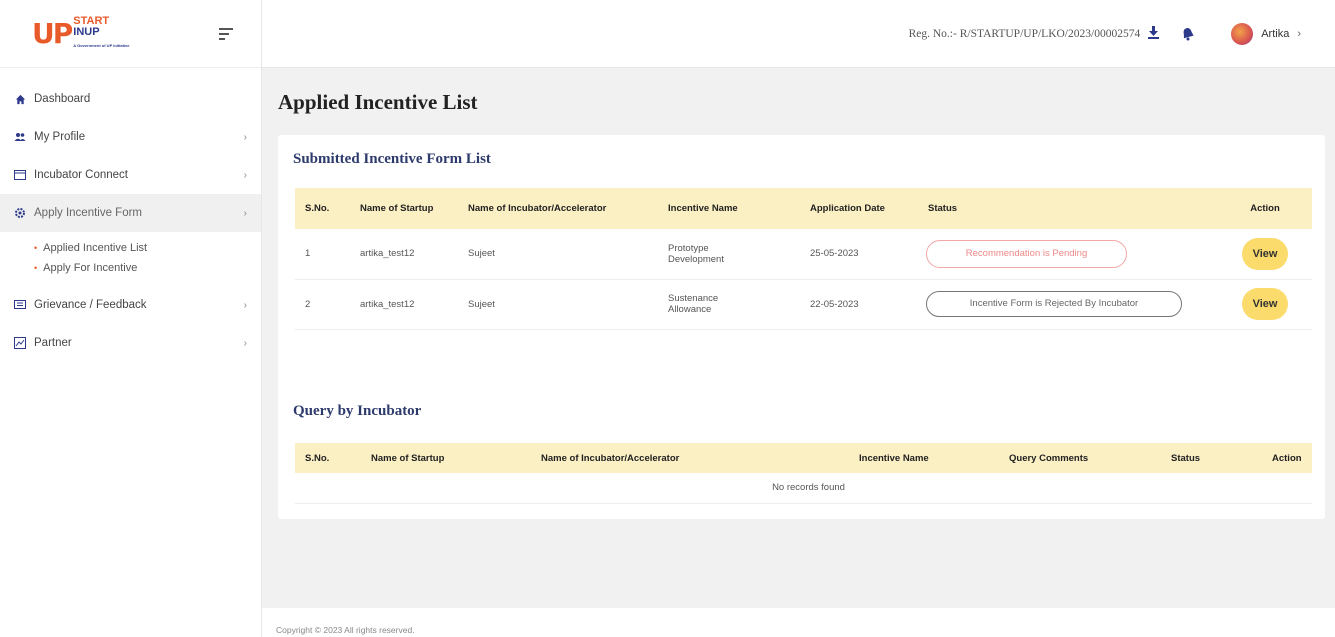 The height and width of the screenshot is (637, 1335). I want to click on cell-date: 25-05-2023, so click(859, 254).